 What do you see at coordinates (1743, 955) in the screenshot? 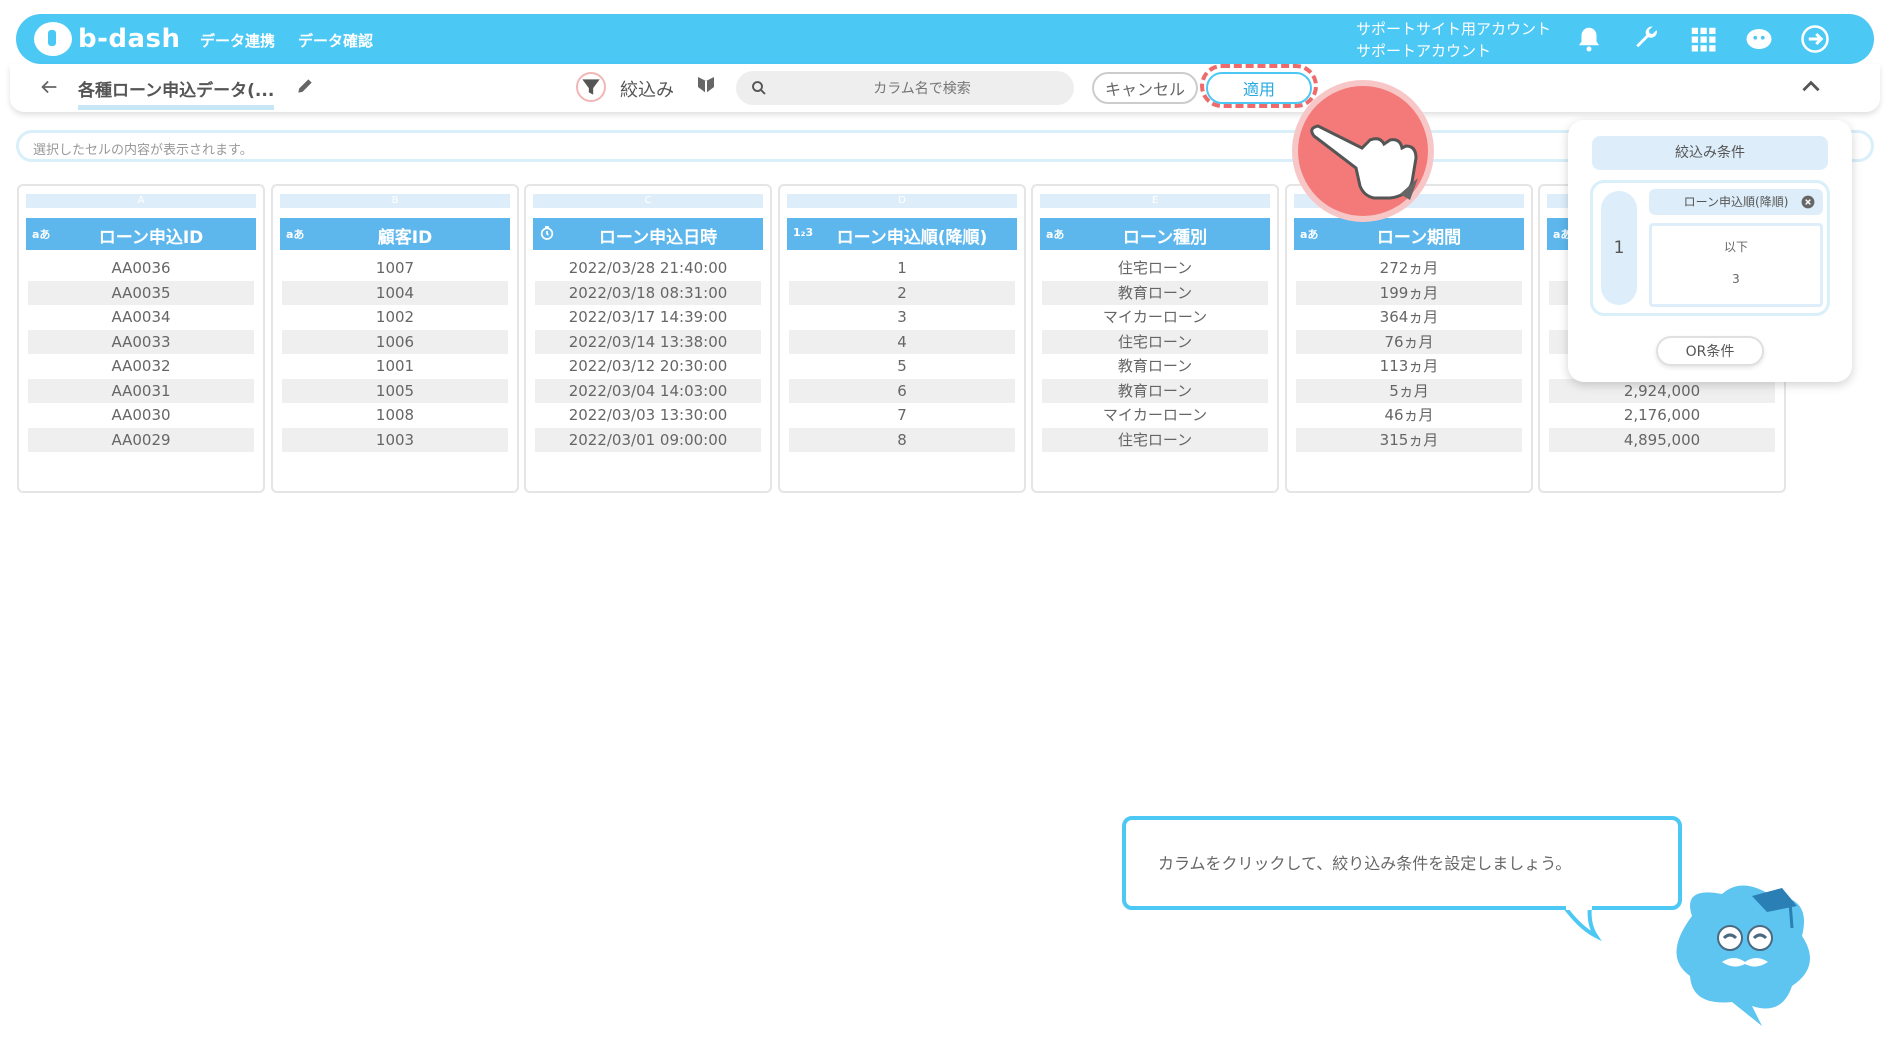
I see `mascot-character` at bounding box center [1743, 955].